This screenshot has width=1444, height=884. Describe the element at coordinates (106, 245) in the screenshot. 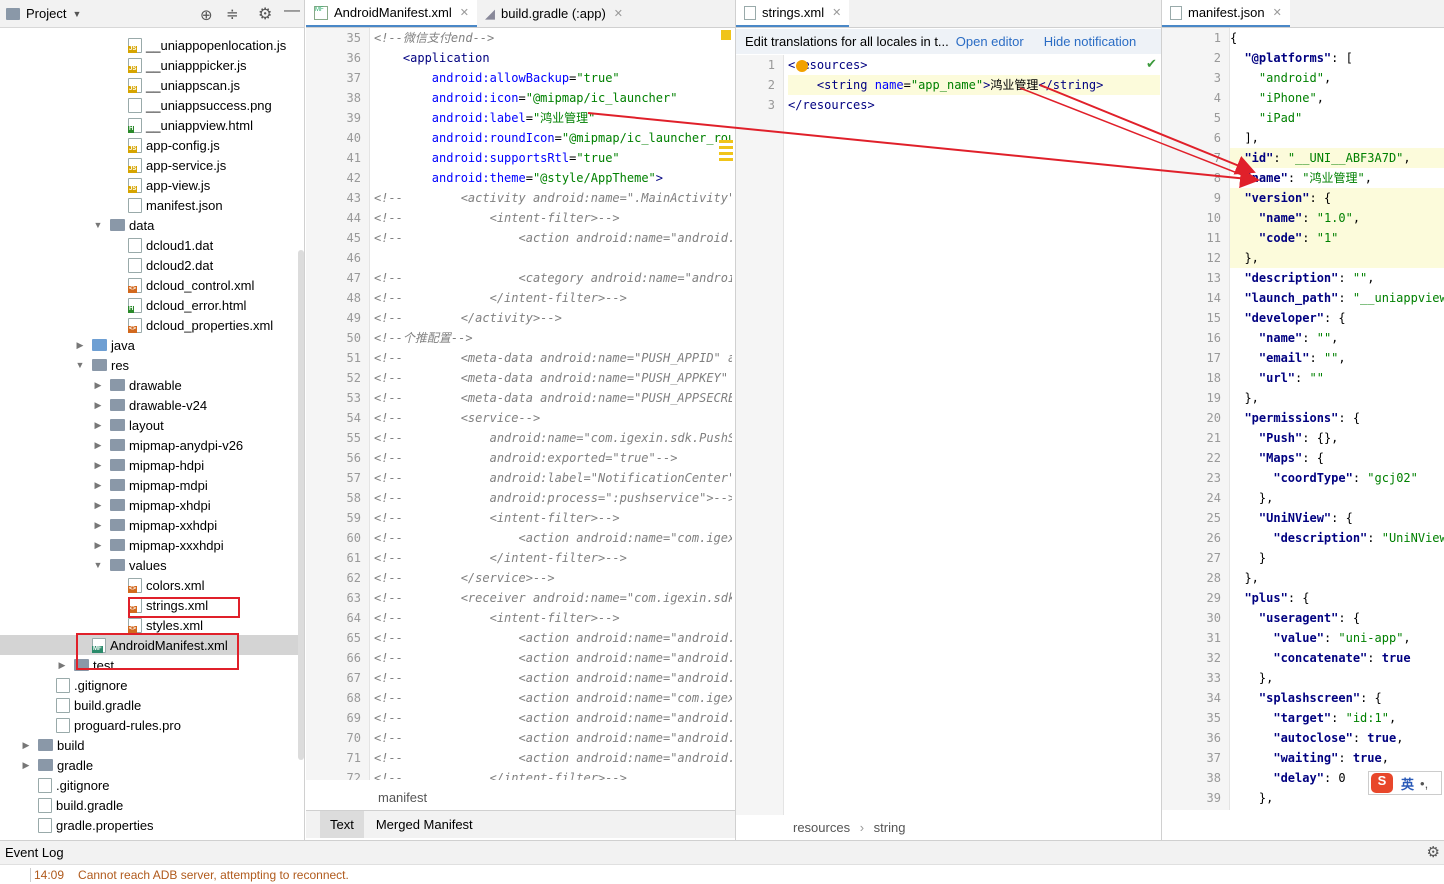

I see `tree-item: dcloud1.dat` at that location.